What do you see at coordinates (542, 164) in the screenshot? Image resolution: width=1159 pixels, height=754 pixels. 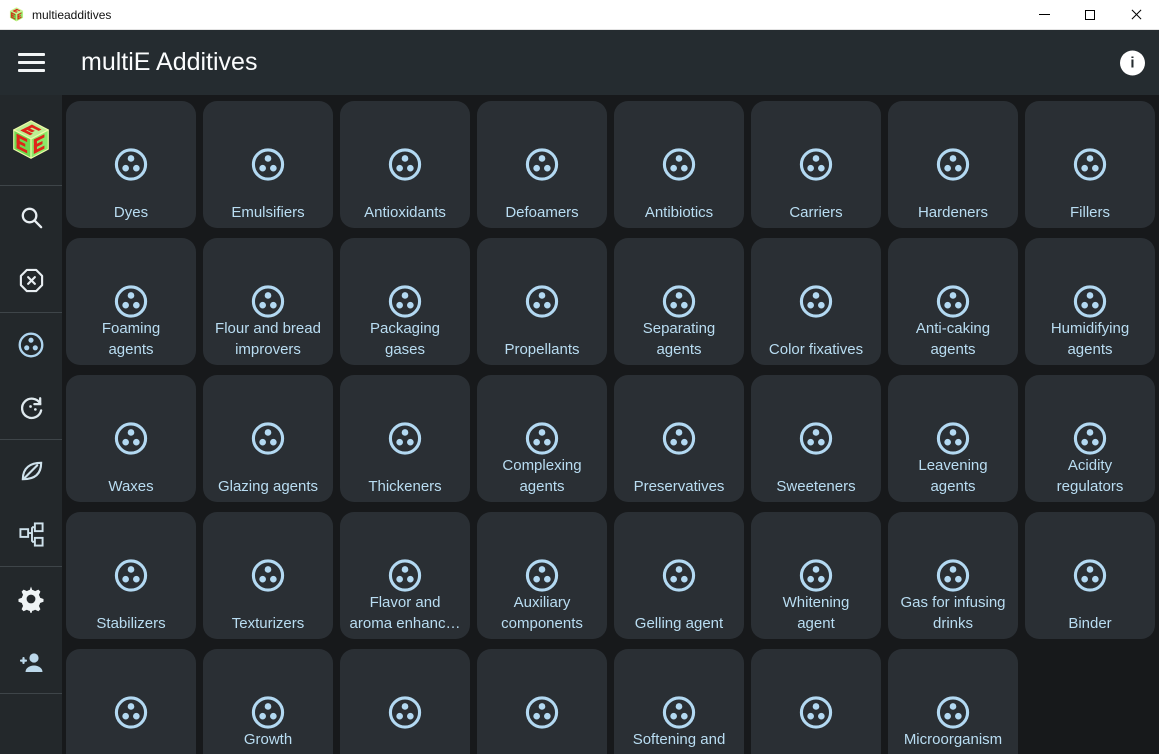 I see `category-card: Defoamers` at bounding box center [542, 164].